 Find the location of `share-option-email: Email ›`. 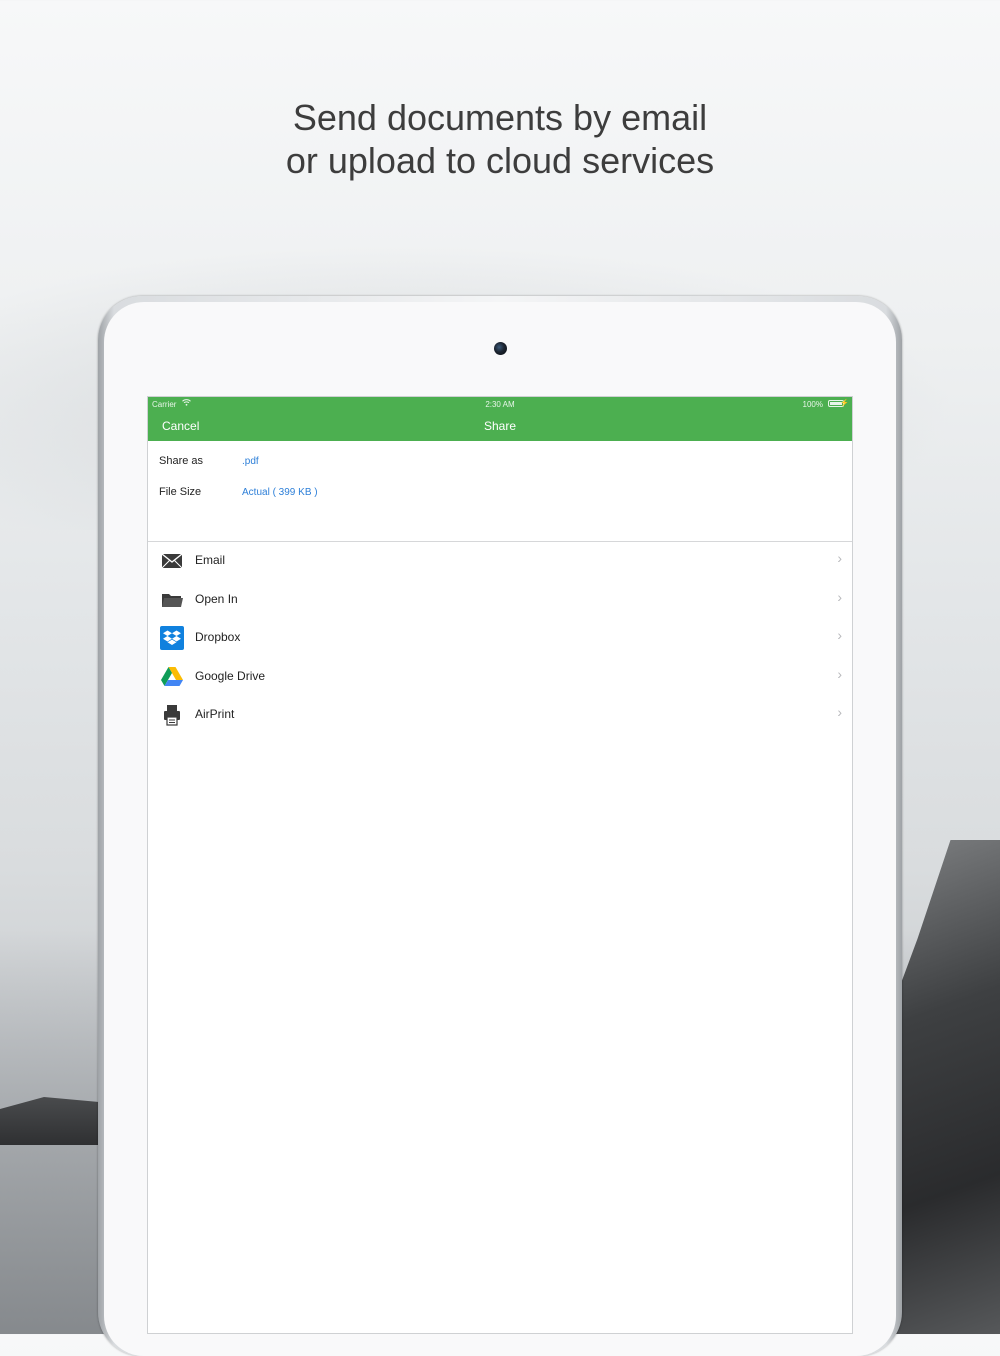

share-option-email: Email › is located at coordinates (500, 561).